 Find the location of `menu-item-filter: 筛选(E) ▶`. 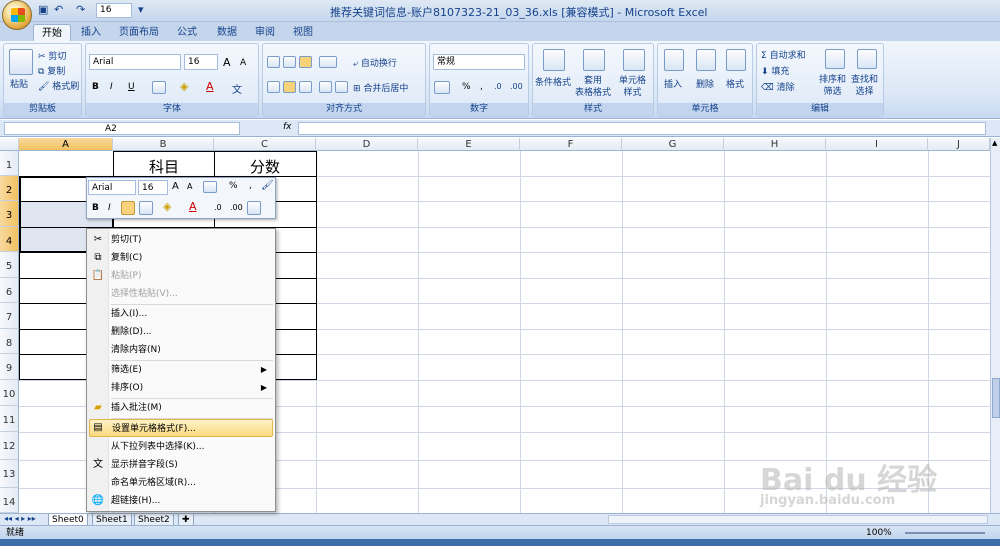

menu-item-filter: 筛选(E) ▶ is located at coordinates (192, 370).